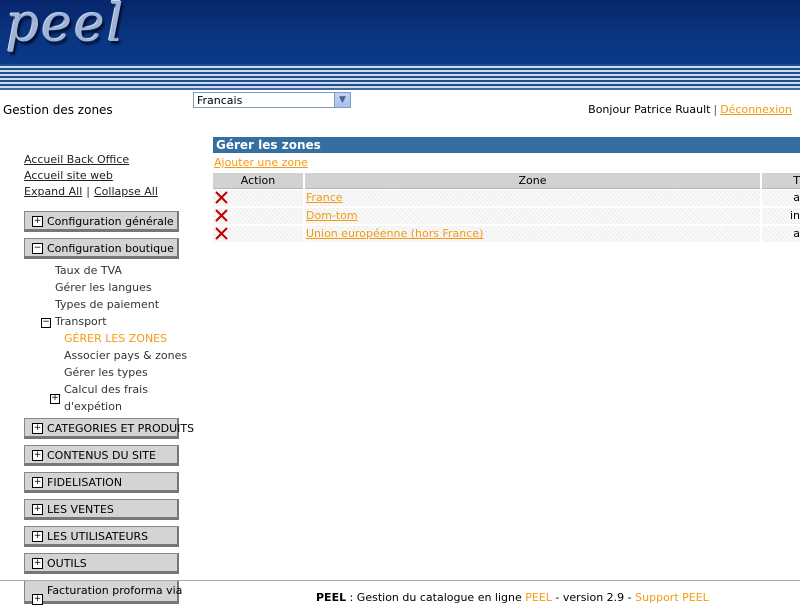 This screenshot has height=605, width=800. What do you see at coordinates (81, 321) in the screenshot?
I see `submenu-transport: Transport` at bounding box center [81, 321].